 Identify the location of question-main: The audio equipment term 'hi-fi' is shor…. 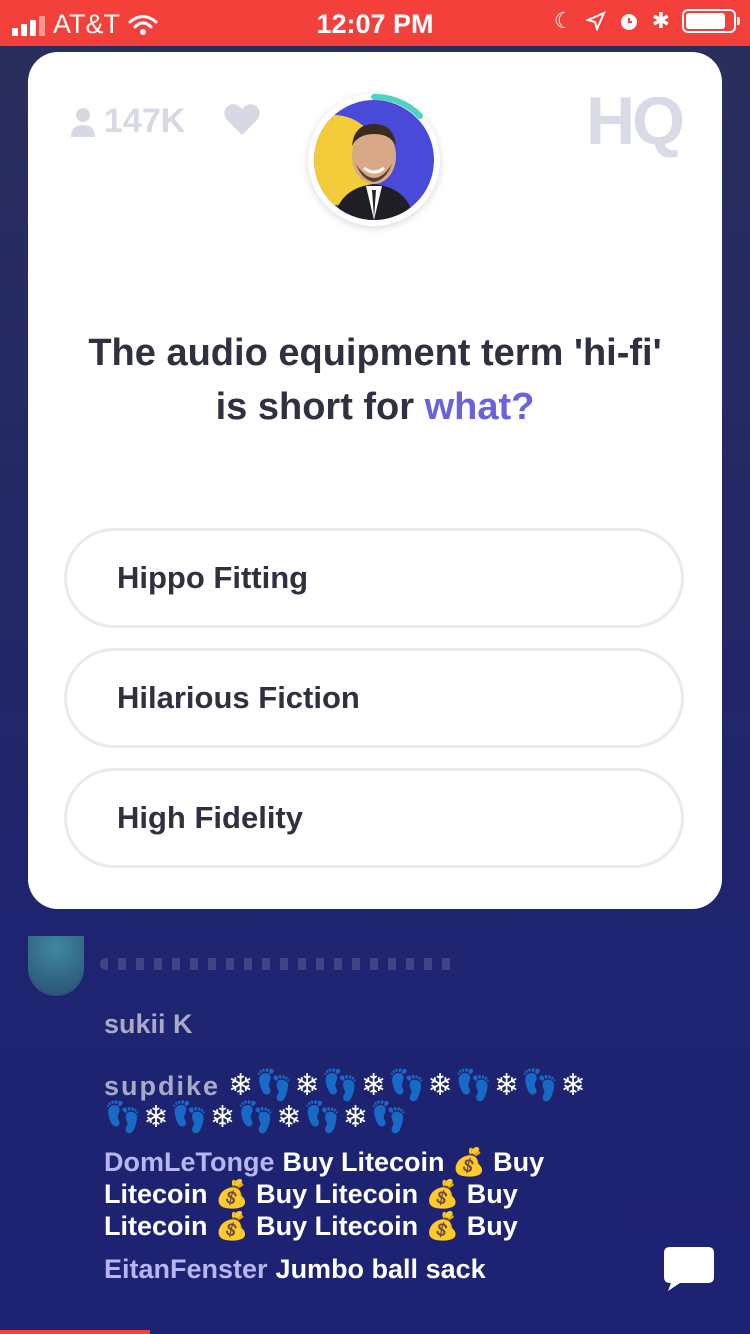
(375, 380).